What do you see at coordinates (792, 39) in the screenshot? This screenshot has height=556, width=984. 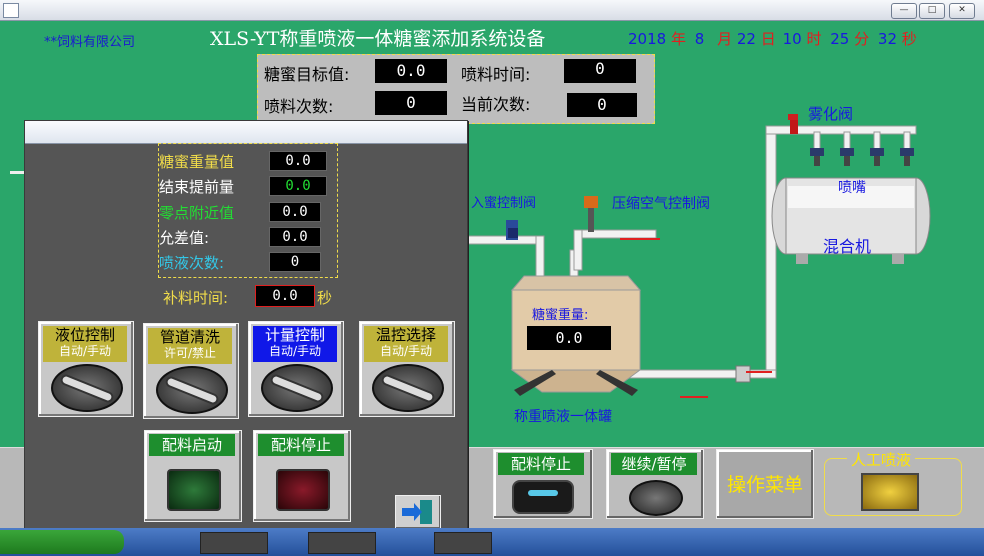 I see `hour-value: 10` at bounding box center [792, 39].